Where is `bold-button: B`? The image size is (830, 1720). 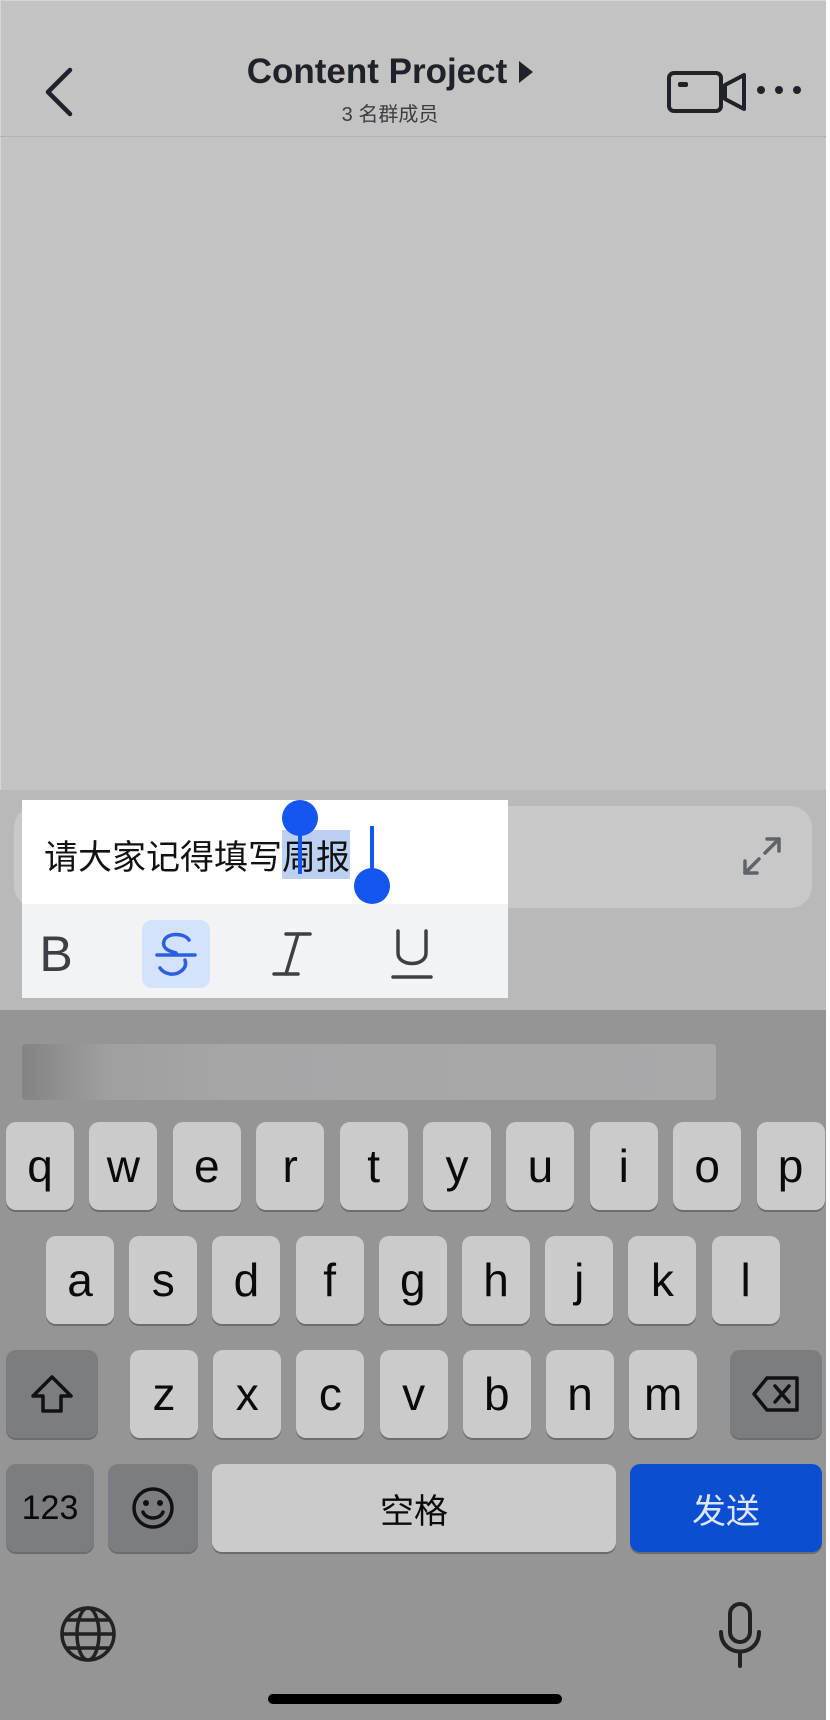
bold-button: B is located at coordinates (56, 954).